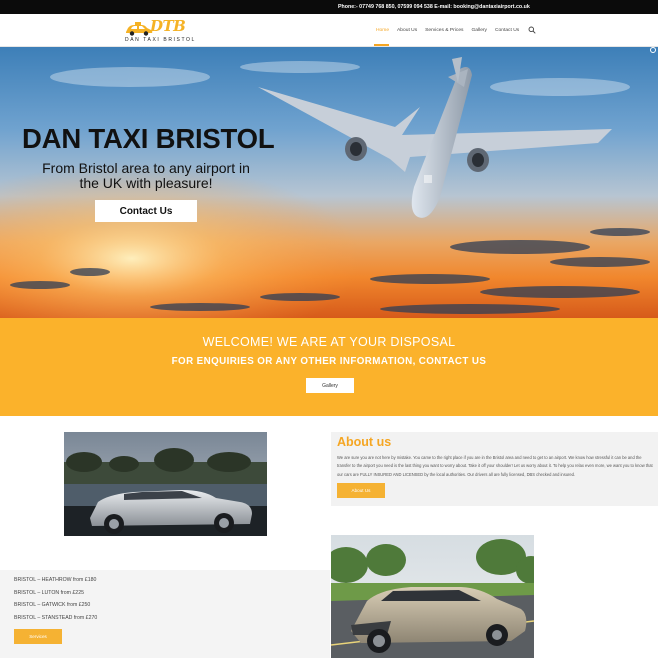 The width and height of the screenshot is (658, 658). Describe the element at coordinates (38, 636) in the screenshot. I see `services-button: Services` at that location.